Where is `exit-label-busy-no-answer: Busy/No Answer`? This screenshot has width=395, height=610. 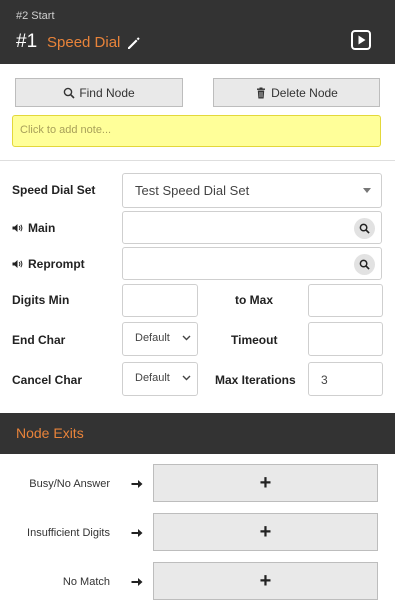 exit-label-busy-no-answer: Busy/No Answer is located at coordinates (69, 484).